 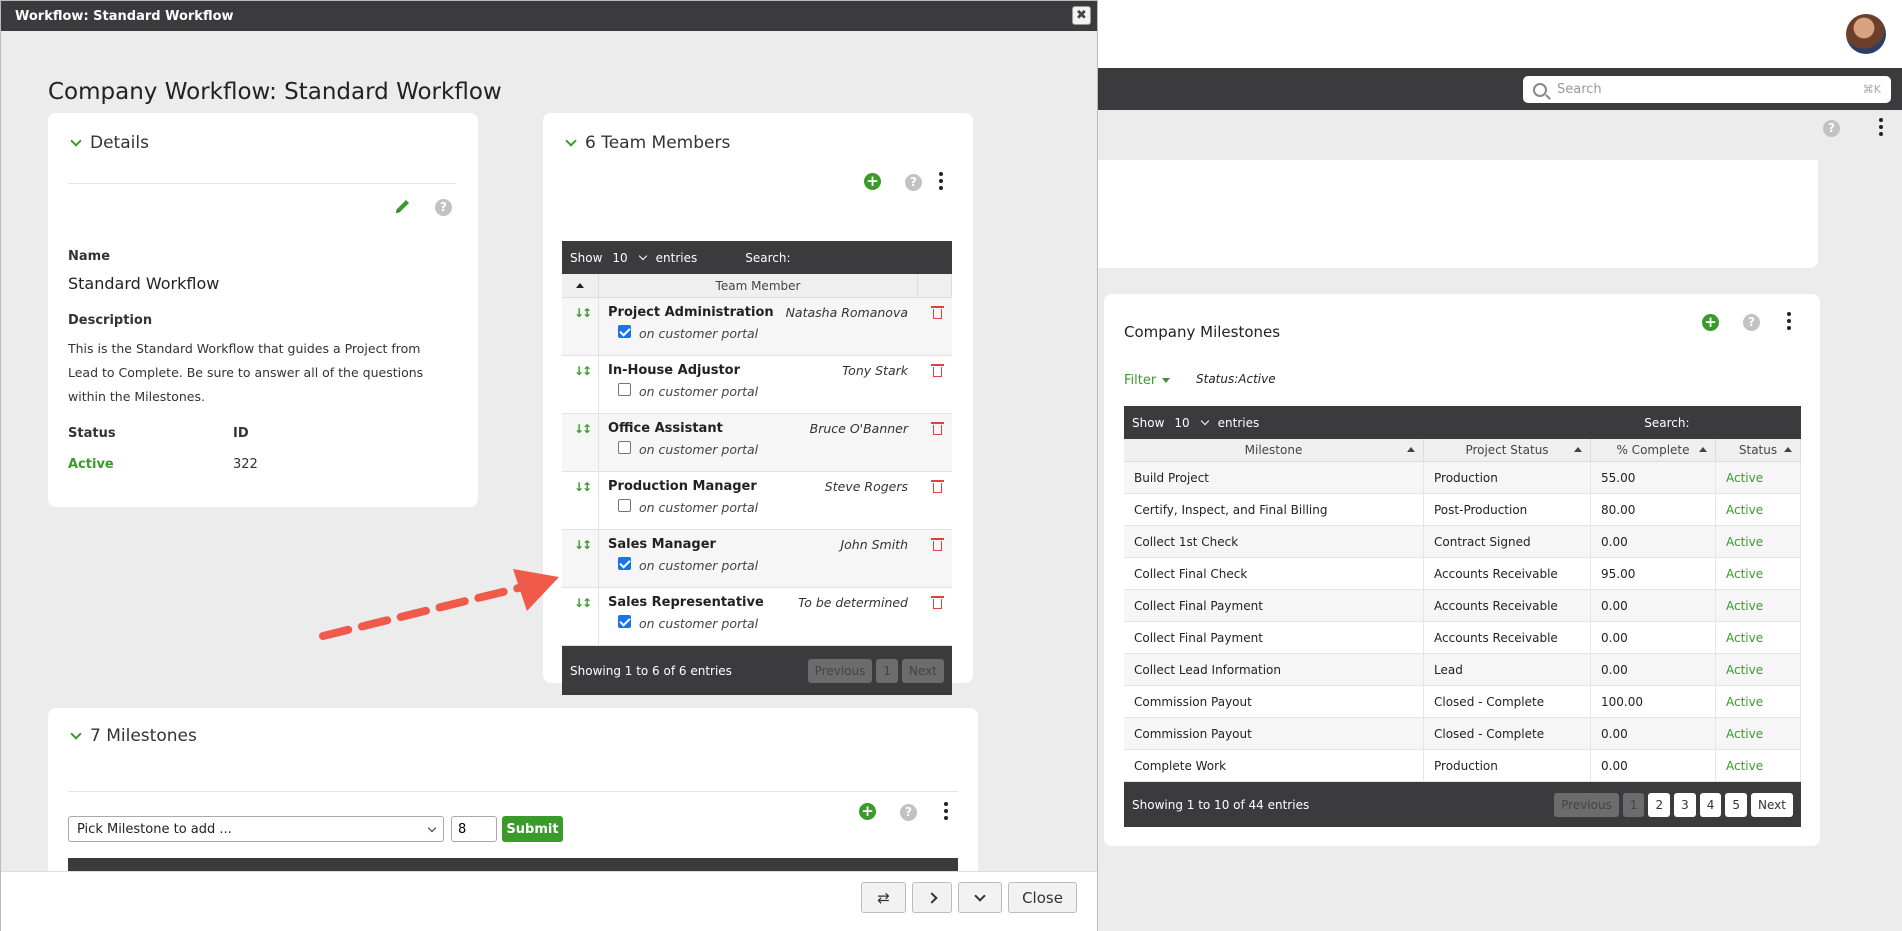 What do you see at coordinates (932, 897) in the screenshot?
I see `next-button` at bounding box center [932, 897].